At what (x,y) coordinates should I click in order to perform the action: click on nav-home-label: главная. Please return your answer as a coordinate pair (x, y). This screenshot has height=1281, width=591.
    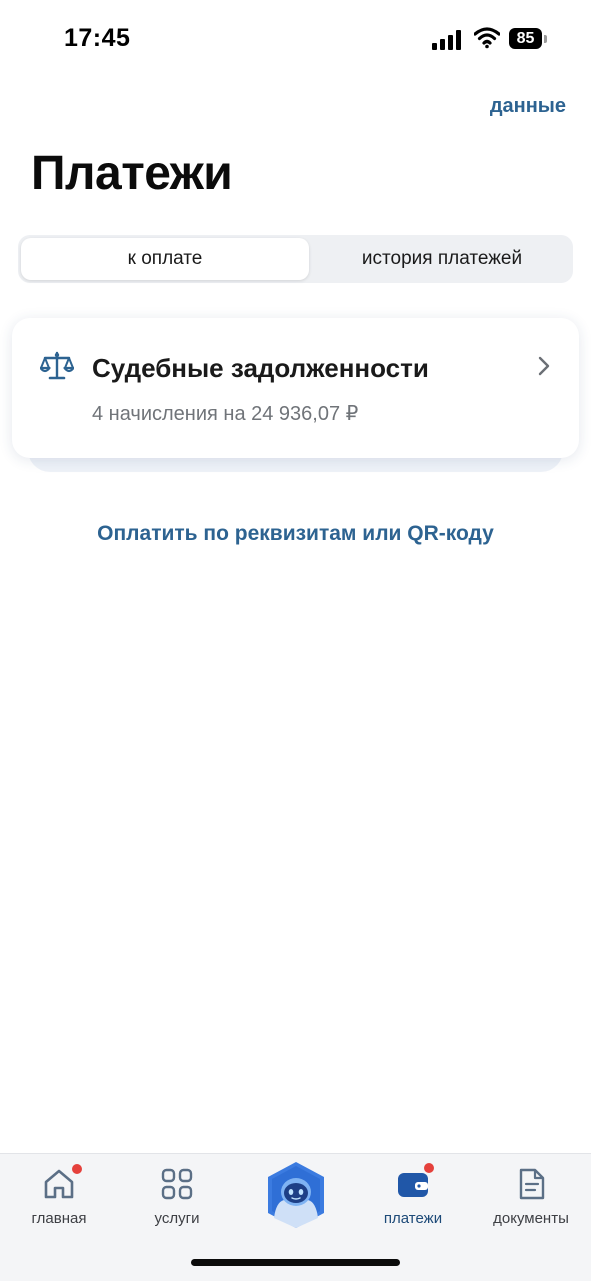
    Looking at the image, I should click on (59, 1218).